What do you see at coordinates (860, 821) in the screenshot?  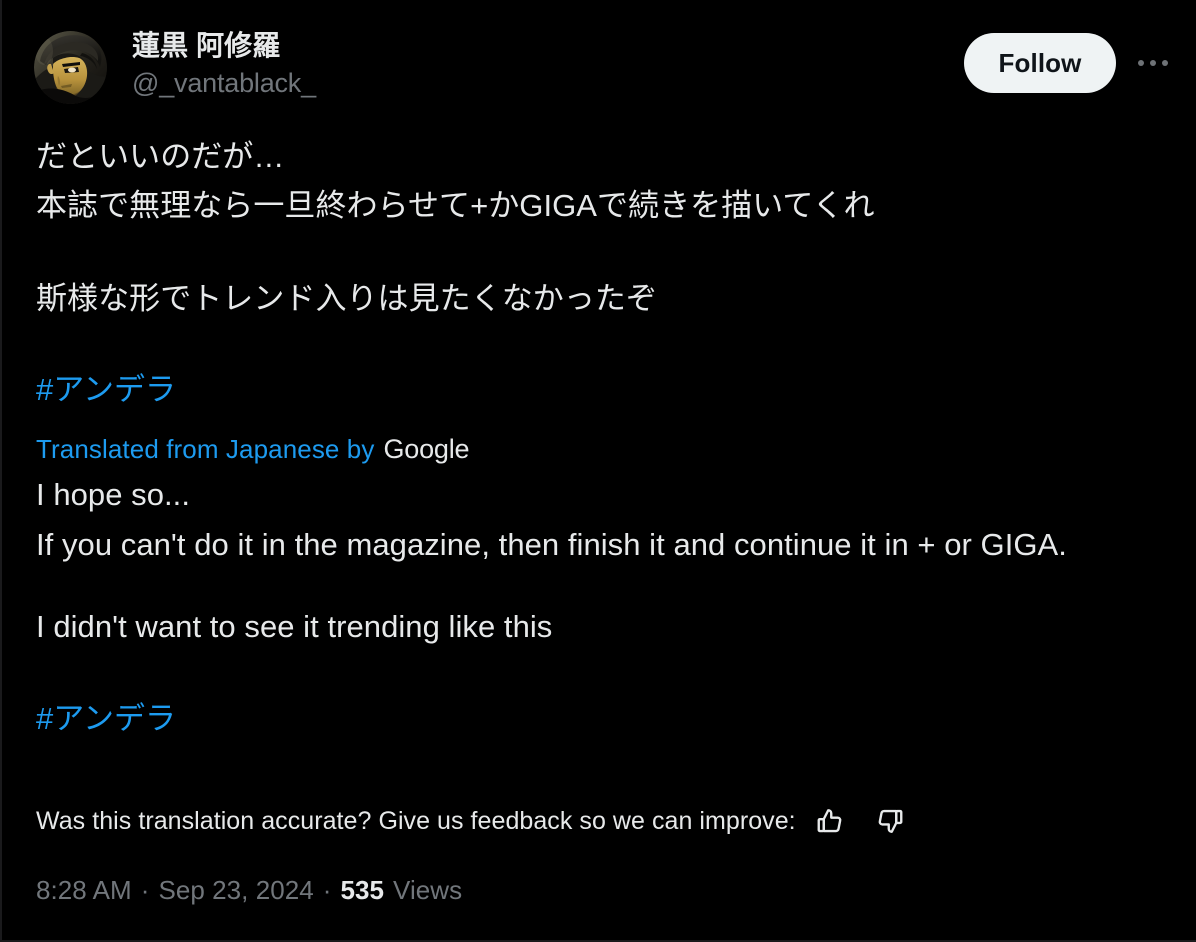 I see `feedback-icon-group` at bounding box center [860, 821].